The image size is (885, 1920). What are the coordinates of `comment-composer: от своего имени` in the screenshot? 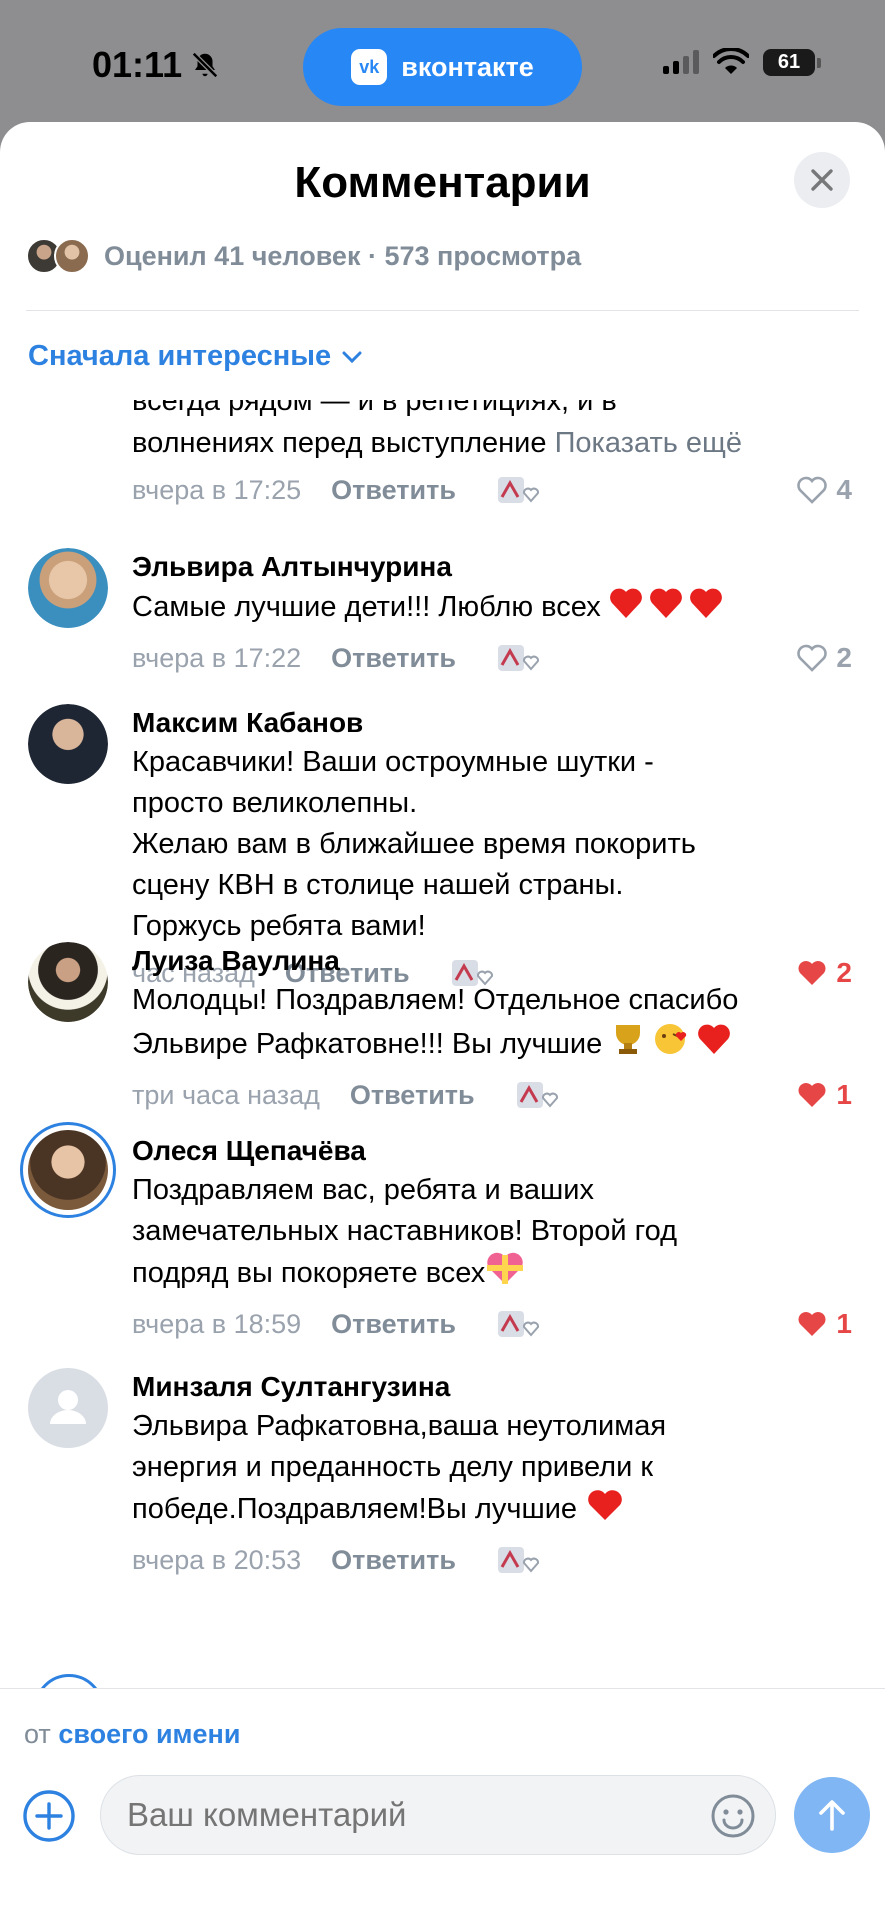 It's located at (442, 1804).